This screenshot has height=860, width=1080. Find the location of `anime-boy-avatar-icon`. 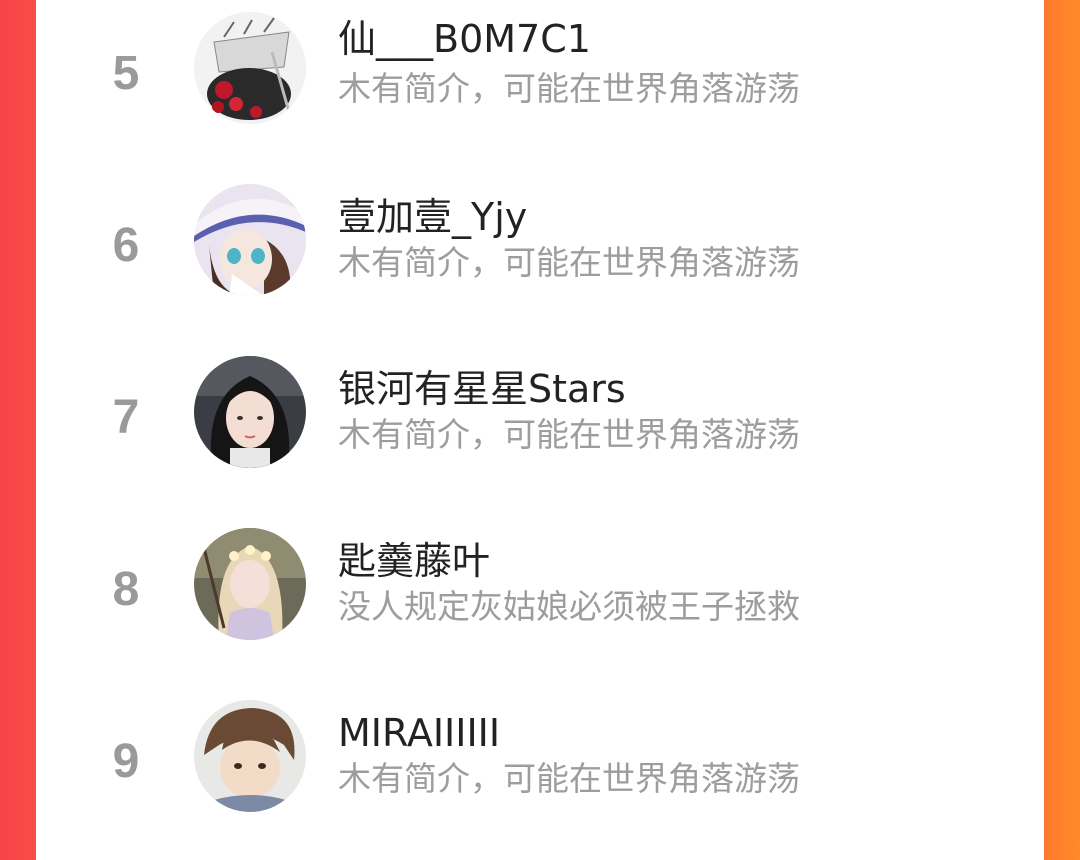

anime-boy-avatar-icon is located at coordinates (250, 756).